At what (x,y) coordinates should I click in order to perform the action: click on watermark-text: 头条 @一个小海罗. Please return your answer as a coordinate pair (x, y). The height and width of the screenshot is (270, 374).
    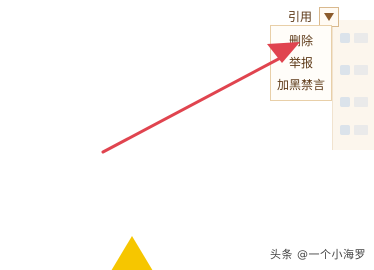
    Looking at the image, I should click on (318, 254).